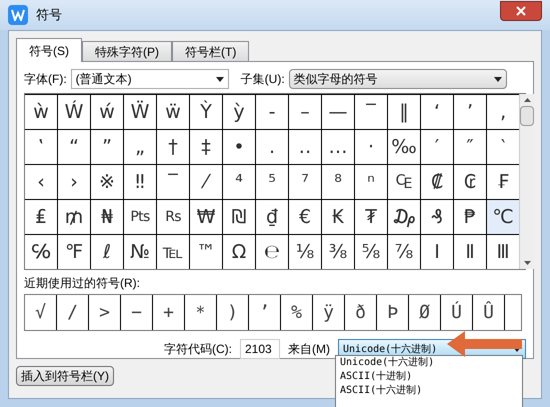  What do you see at coordinates (397, 79) in the screenshot?
I see `subset-dropdown: 类似字母的符号` at bounding box center [397, 79].